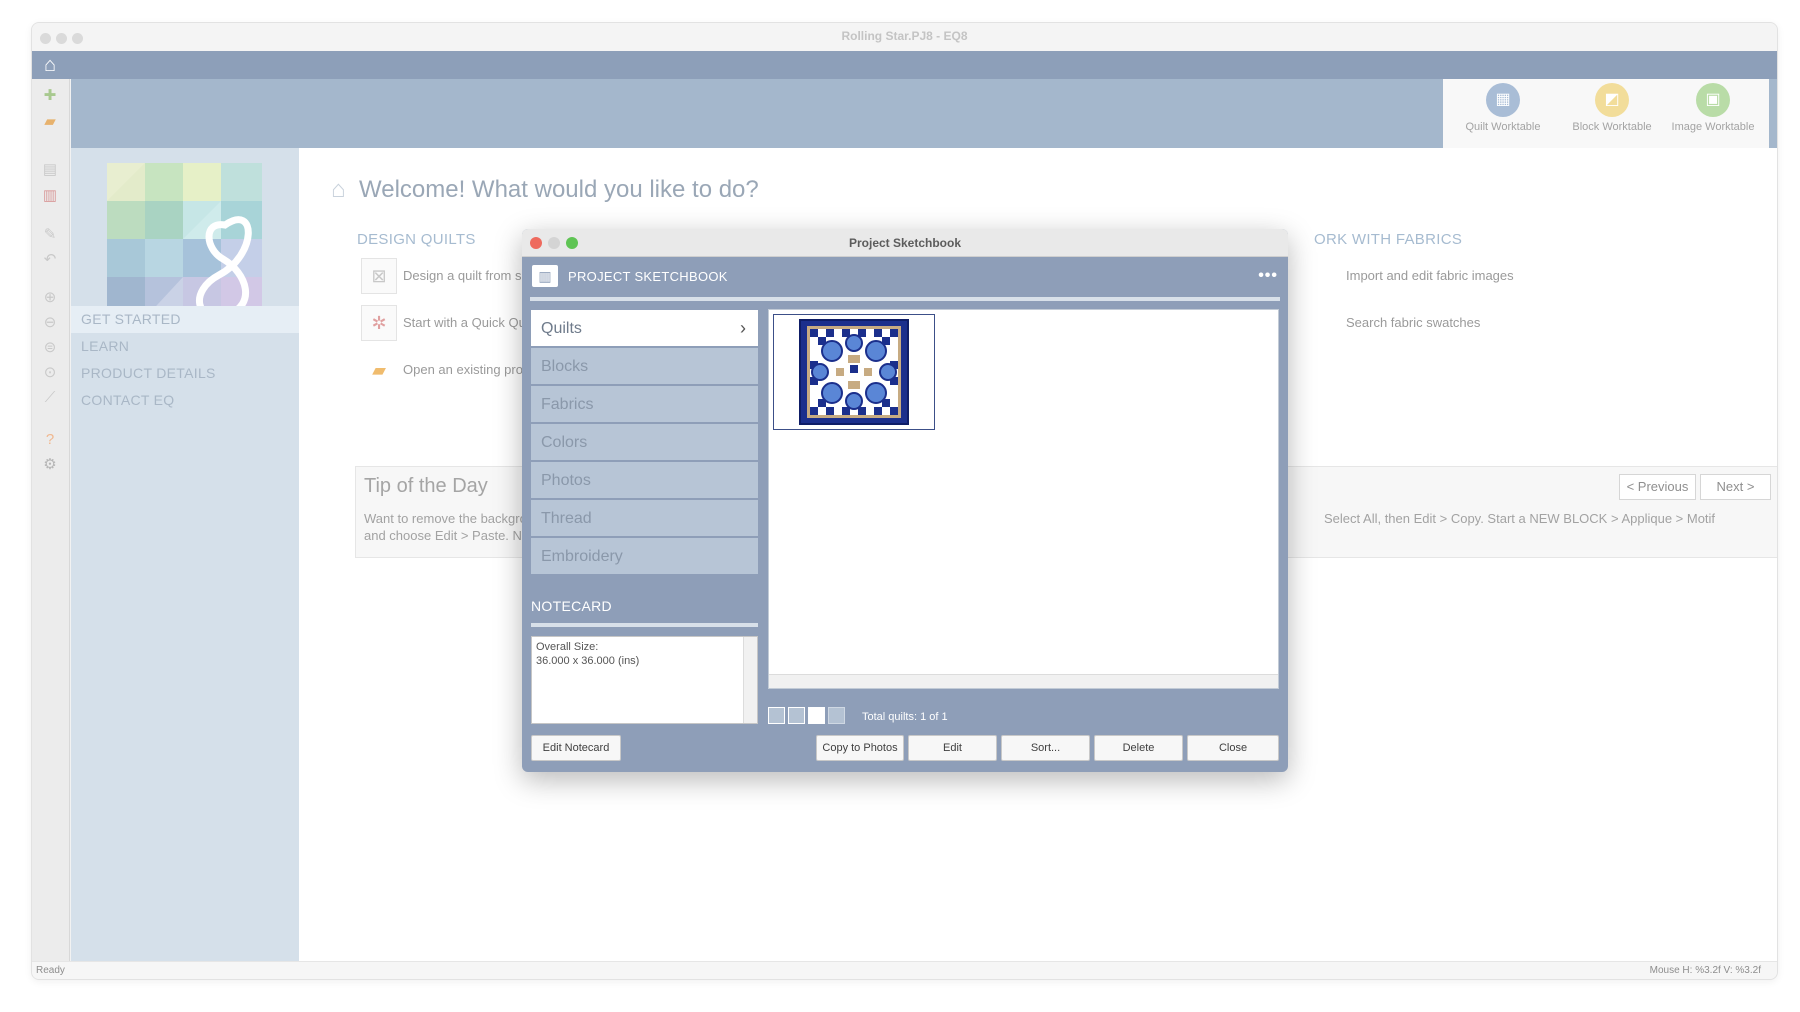 The image size is (1800, 1012). What do you see at coordinates (50, 323) in the screenshot?
I see `zoom-out-icon: ⊖` at bounding box center [50, 323].